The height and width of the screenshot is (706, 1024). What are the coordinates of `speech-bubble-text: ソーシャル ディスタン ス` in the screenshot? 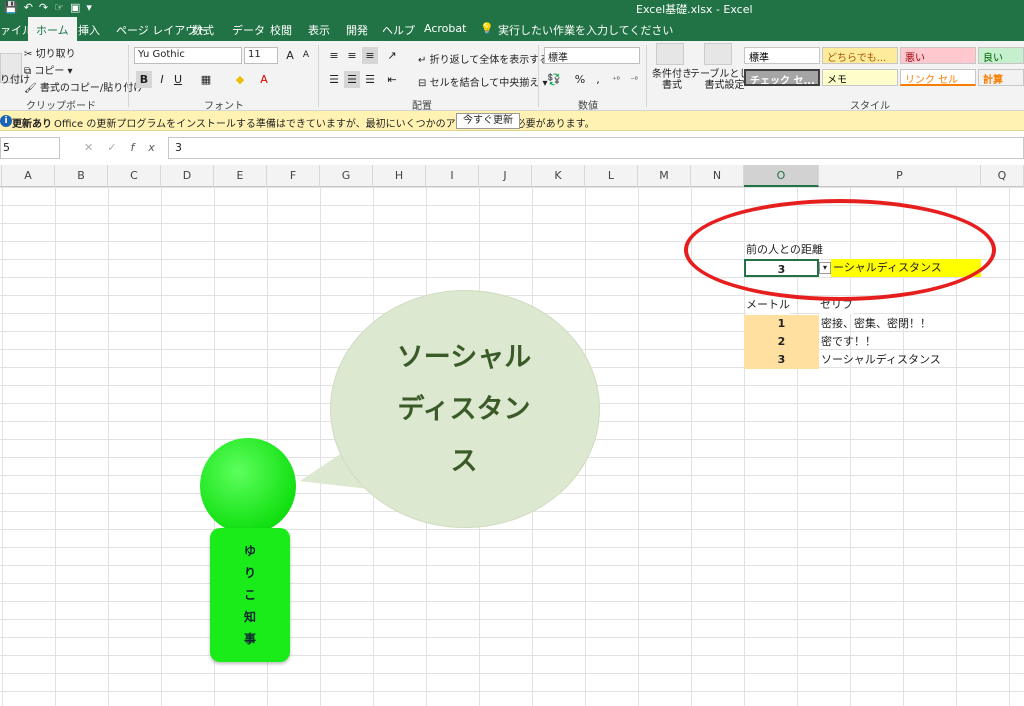 It's located at (464, 410).